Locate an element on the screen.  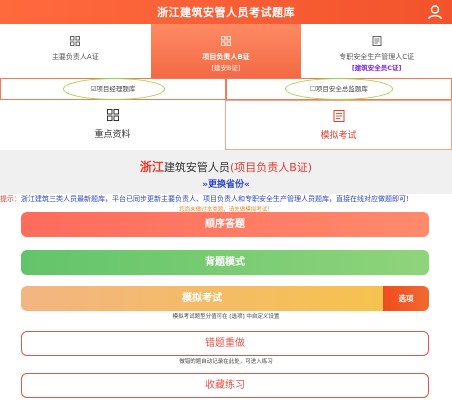
tab-cert-b-sublabel: [建安B证] is located at coordinates (226, 68).